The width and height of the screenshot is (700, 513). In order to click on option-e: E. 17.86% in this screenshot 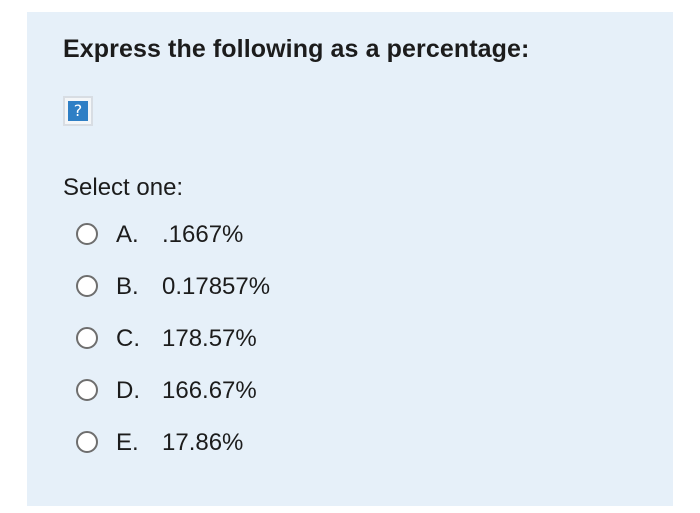, I will do `click(355, 452)`.